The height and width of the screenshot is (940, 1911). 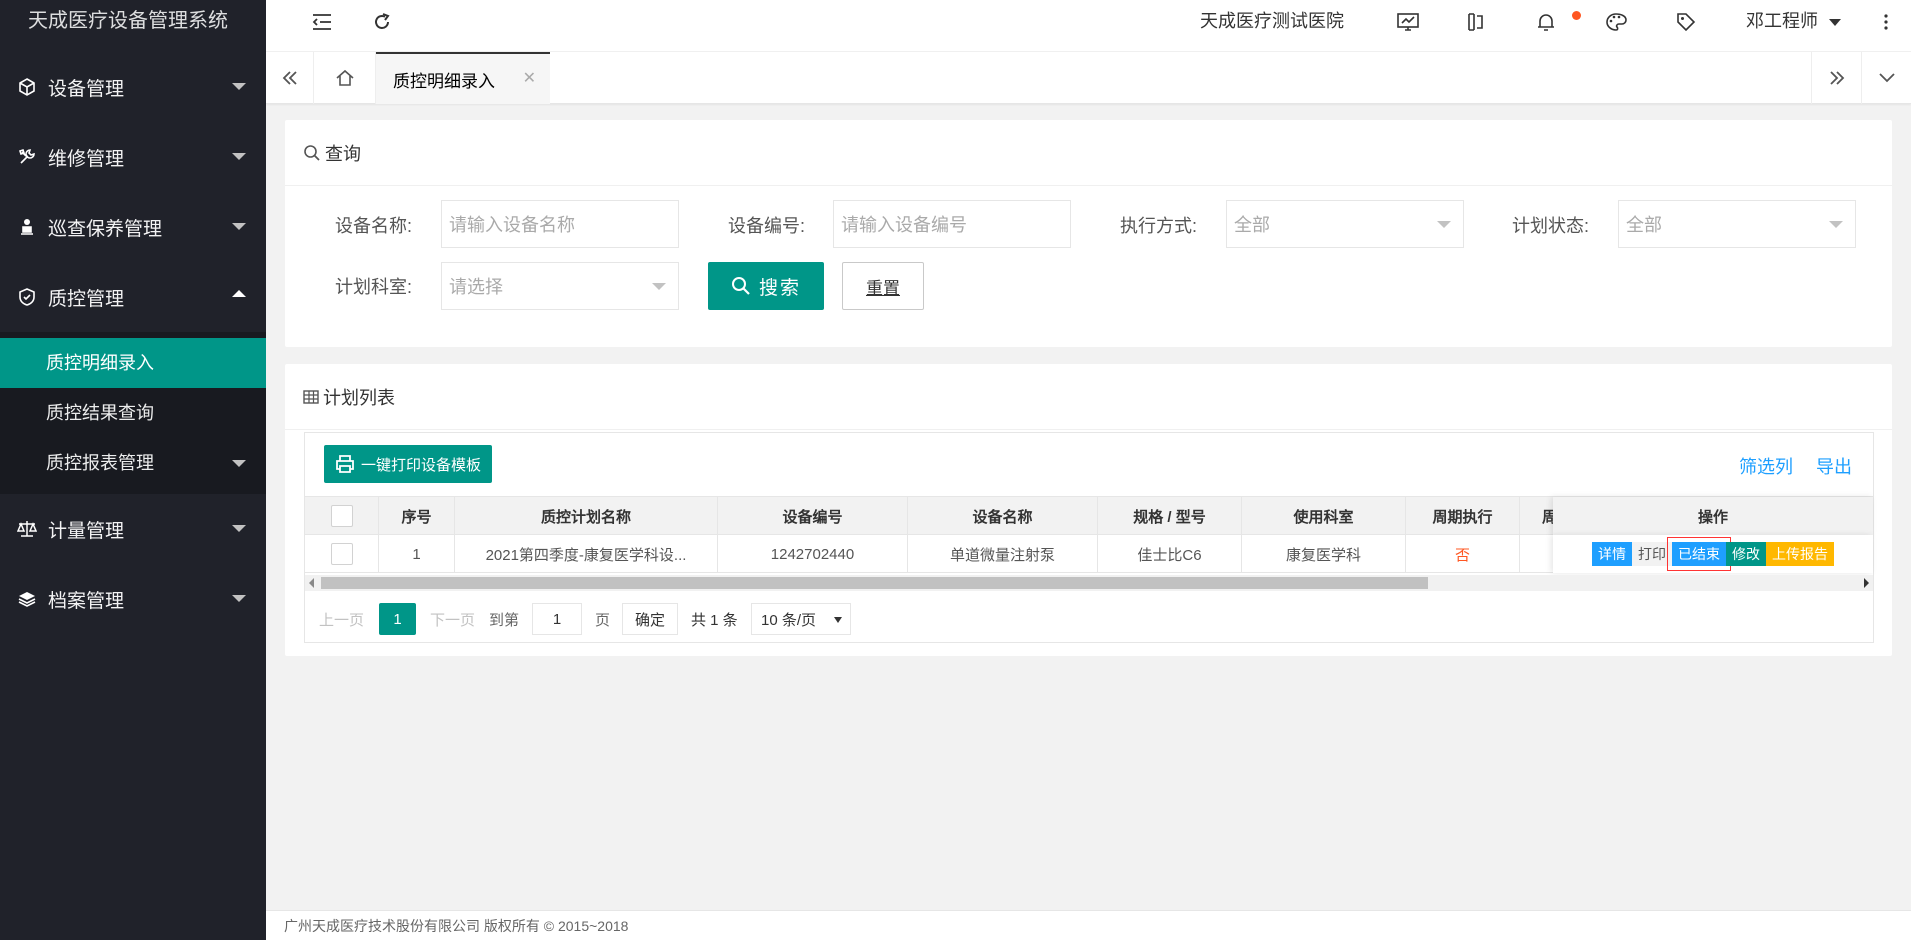 I want to click on sidebar-item-label: 质控管理, so click(x=86, y=299).